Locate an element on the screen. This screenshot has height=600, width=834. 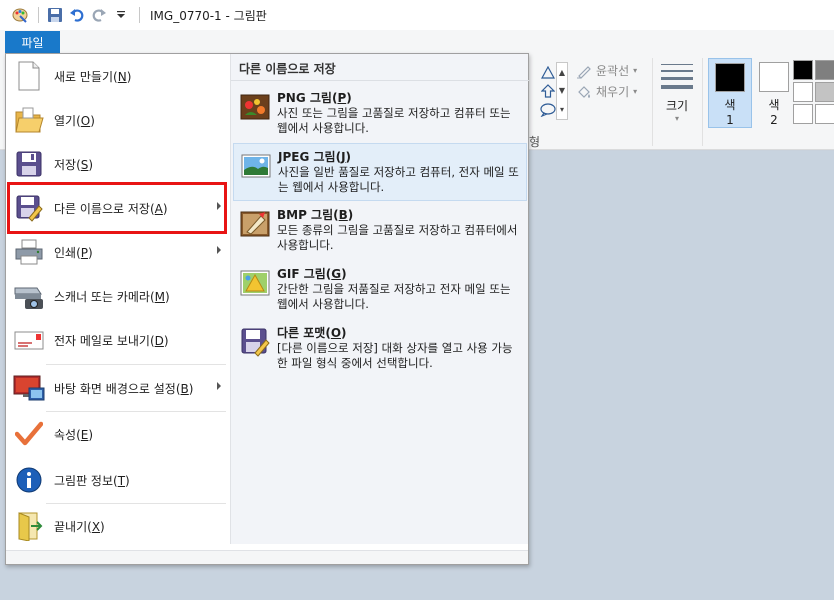
printer-icon is located at coordinates (29, 252).